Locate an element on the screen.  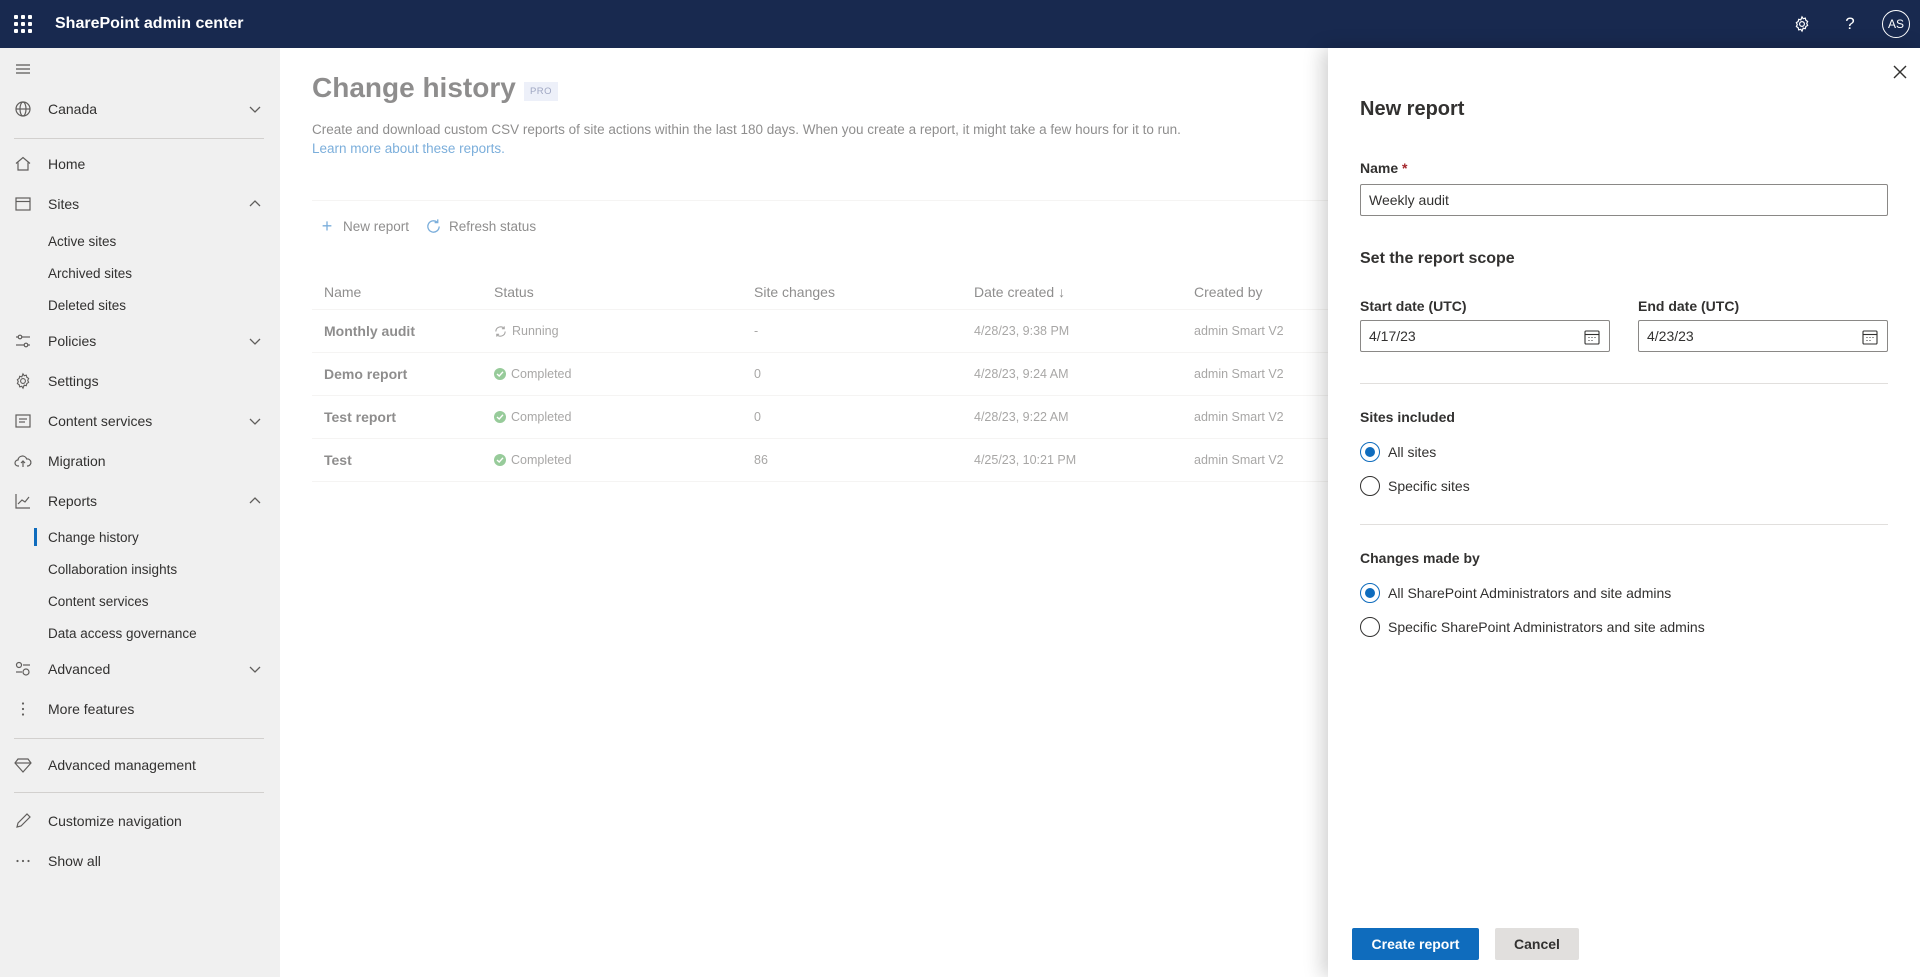
start-date-picker: 4/17/23 is located at coordinates (1485, 336).